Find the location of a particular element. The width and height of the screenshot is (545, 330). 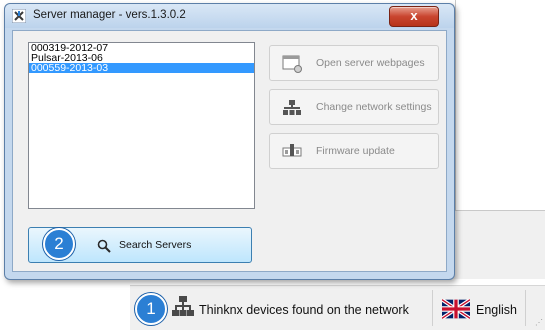

uk-flag-icon is located at coordinates (456, 309).